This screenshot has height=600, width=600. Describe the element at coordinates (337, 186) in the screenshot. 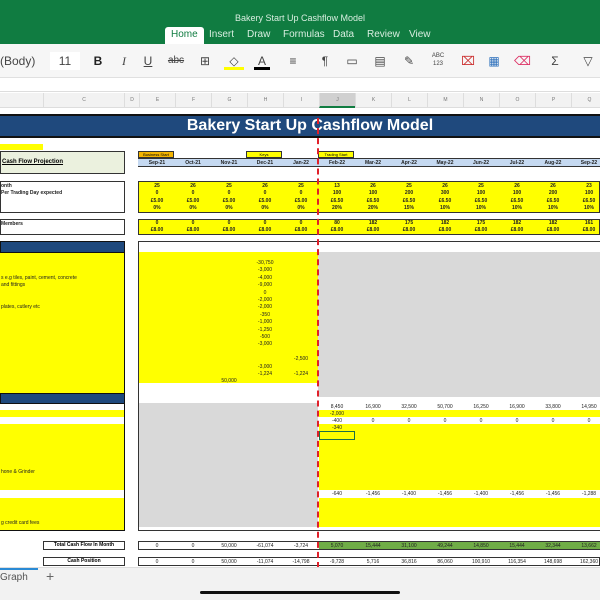

I see `assumption-cell: 13` at that location.